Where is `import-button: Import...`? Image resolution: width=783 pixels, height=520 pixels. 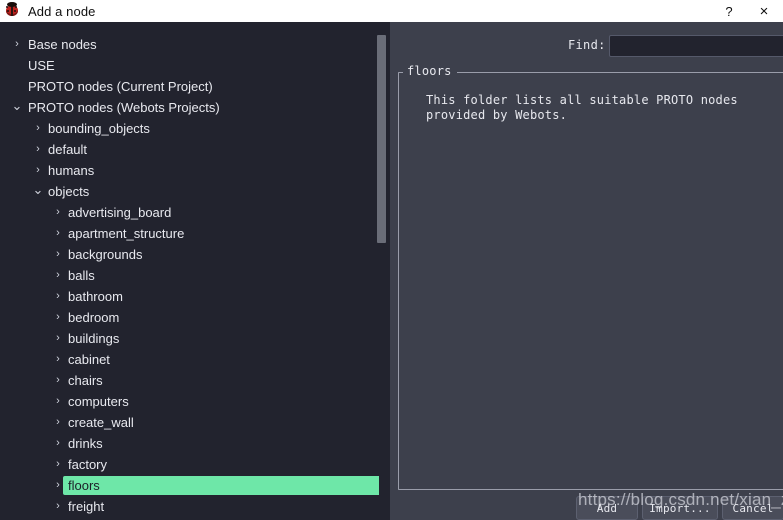 import-button: Import... is located at coordinates (680, 508).